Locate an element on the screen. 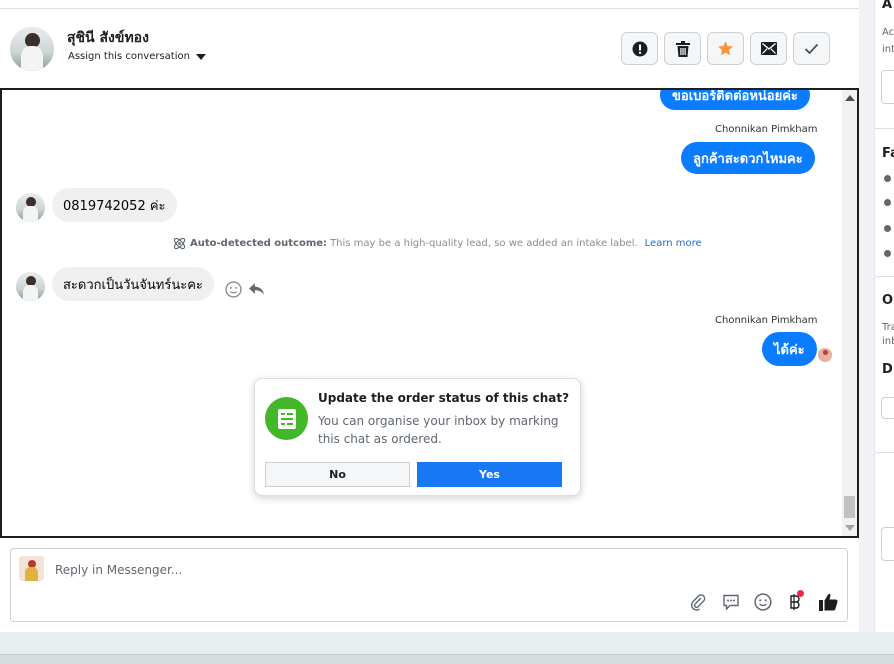  message-text: 0819742052 ค่ะ is located at coordinates (114, 206).